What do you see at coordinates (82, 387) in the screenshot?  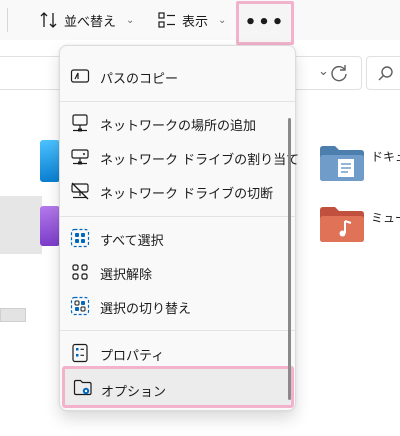 I see `options-icon` at bounding box center [82, 387].